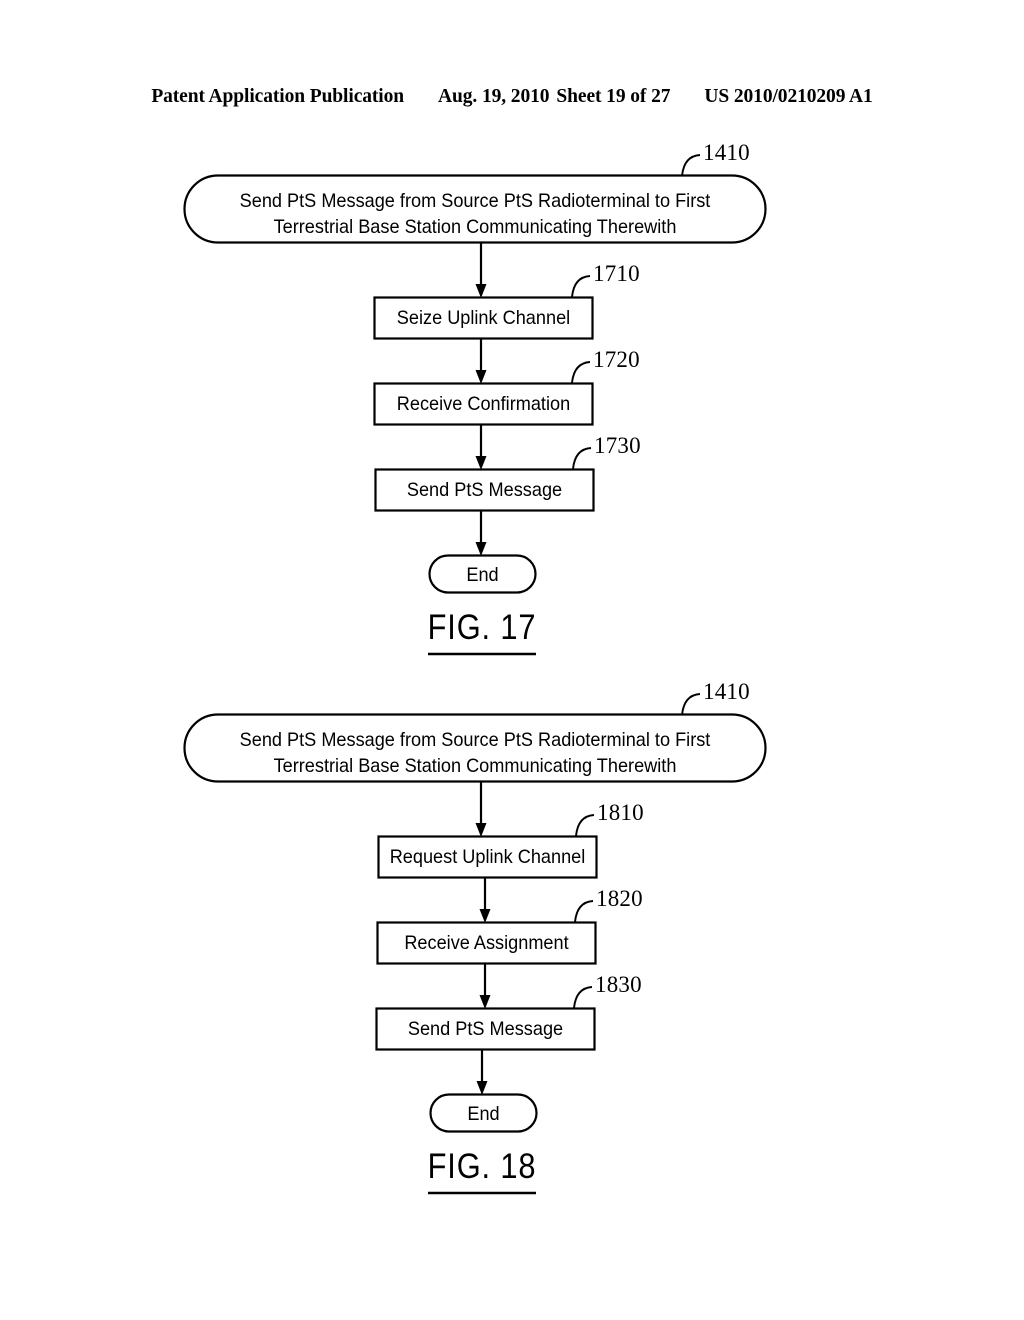  I want to click on fig17-step1-leader, so click(581, 286).